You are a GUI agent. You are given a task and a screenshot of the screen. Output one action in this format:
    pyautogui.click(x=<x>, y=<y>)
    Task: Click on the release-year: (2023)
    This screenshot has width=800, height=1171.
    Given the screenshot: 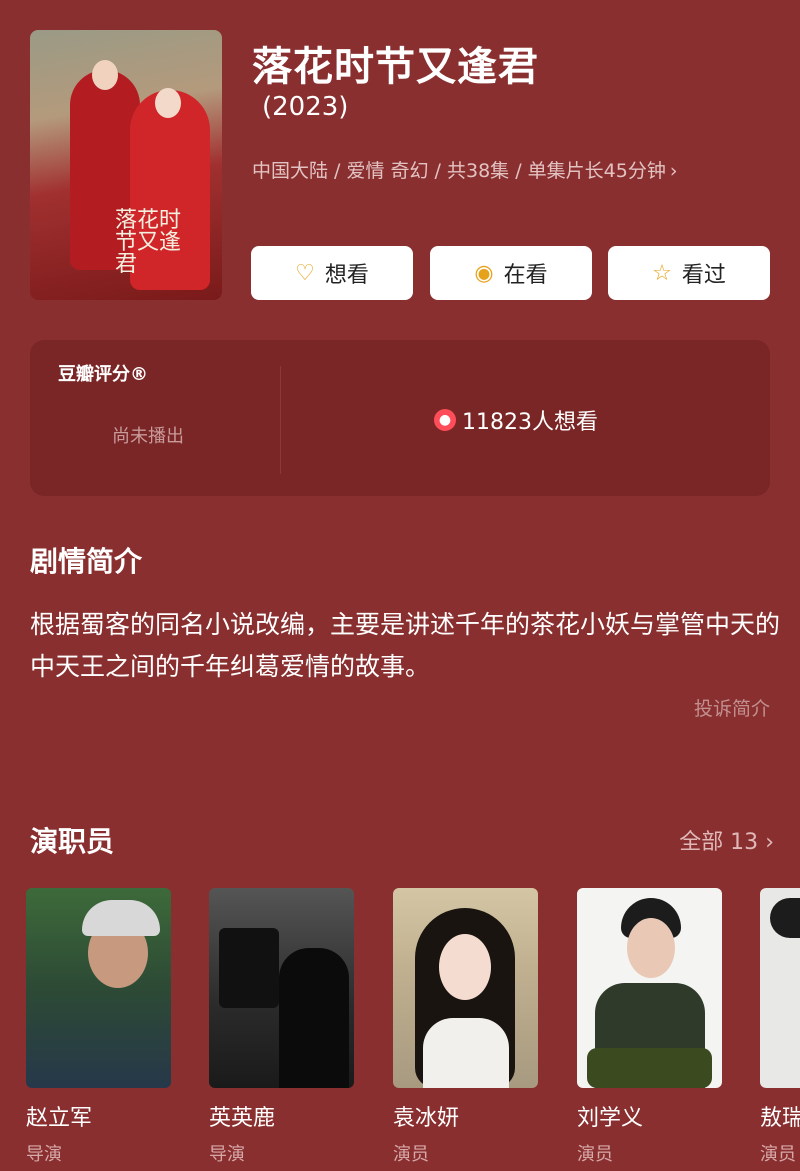 What is the action you would take?
    pyautogui.click(x=305, y=107)
    